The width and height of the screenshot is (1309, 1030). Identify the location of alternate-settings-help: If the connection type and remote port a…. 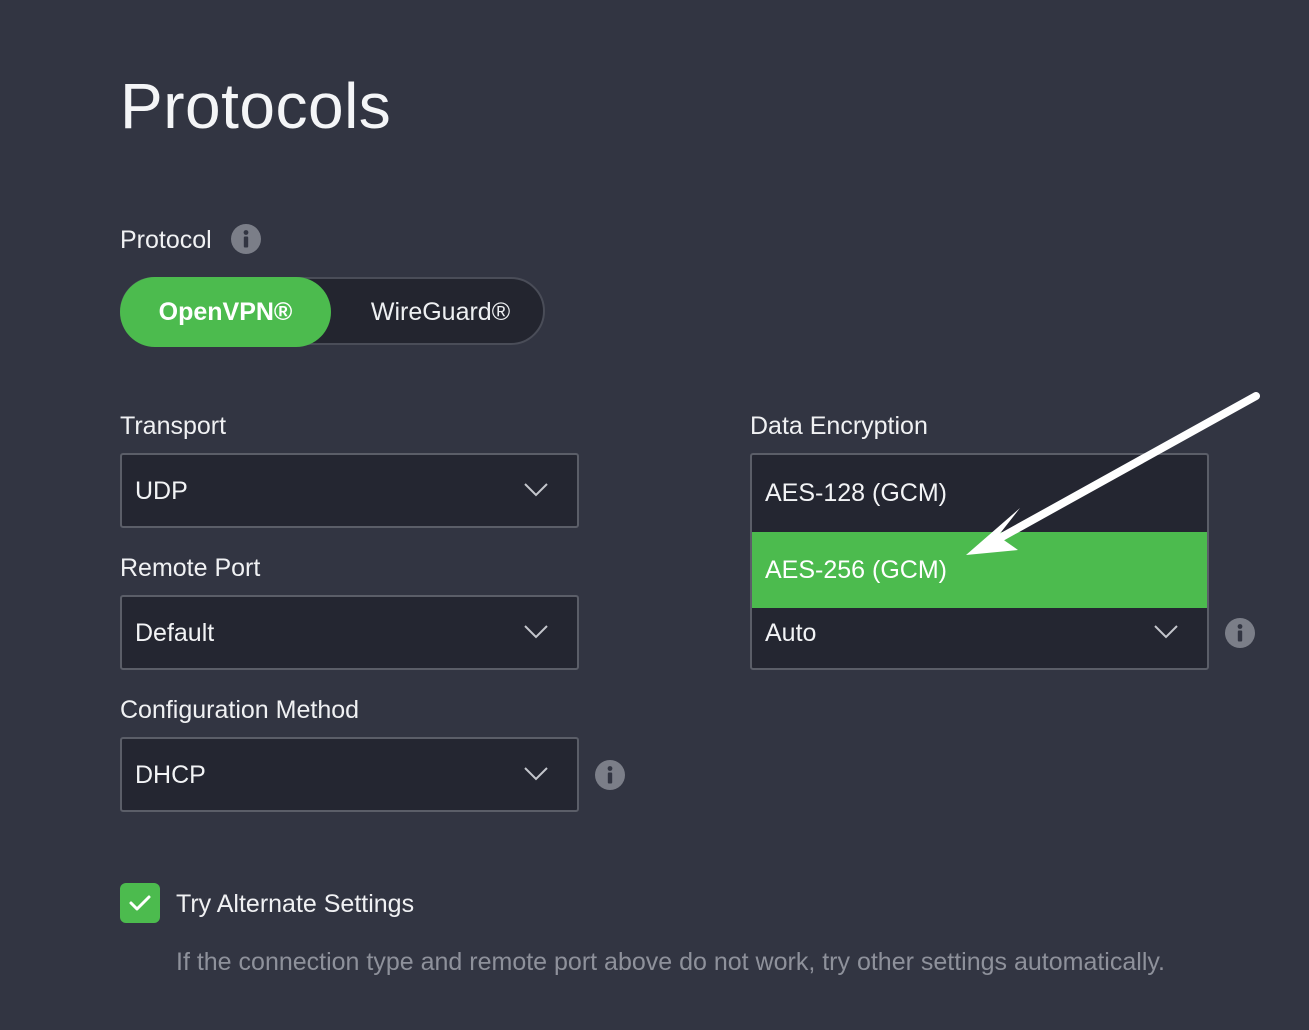
(670, 962).